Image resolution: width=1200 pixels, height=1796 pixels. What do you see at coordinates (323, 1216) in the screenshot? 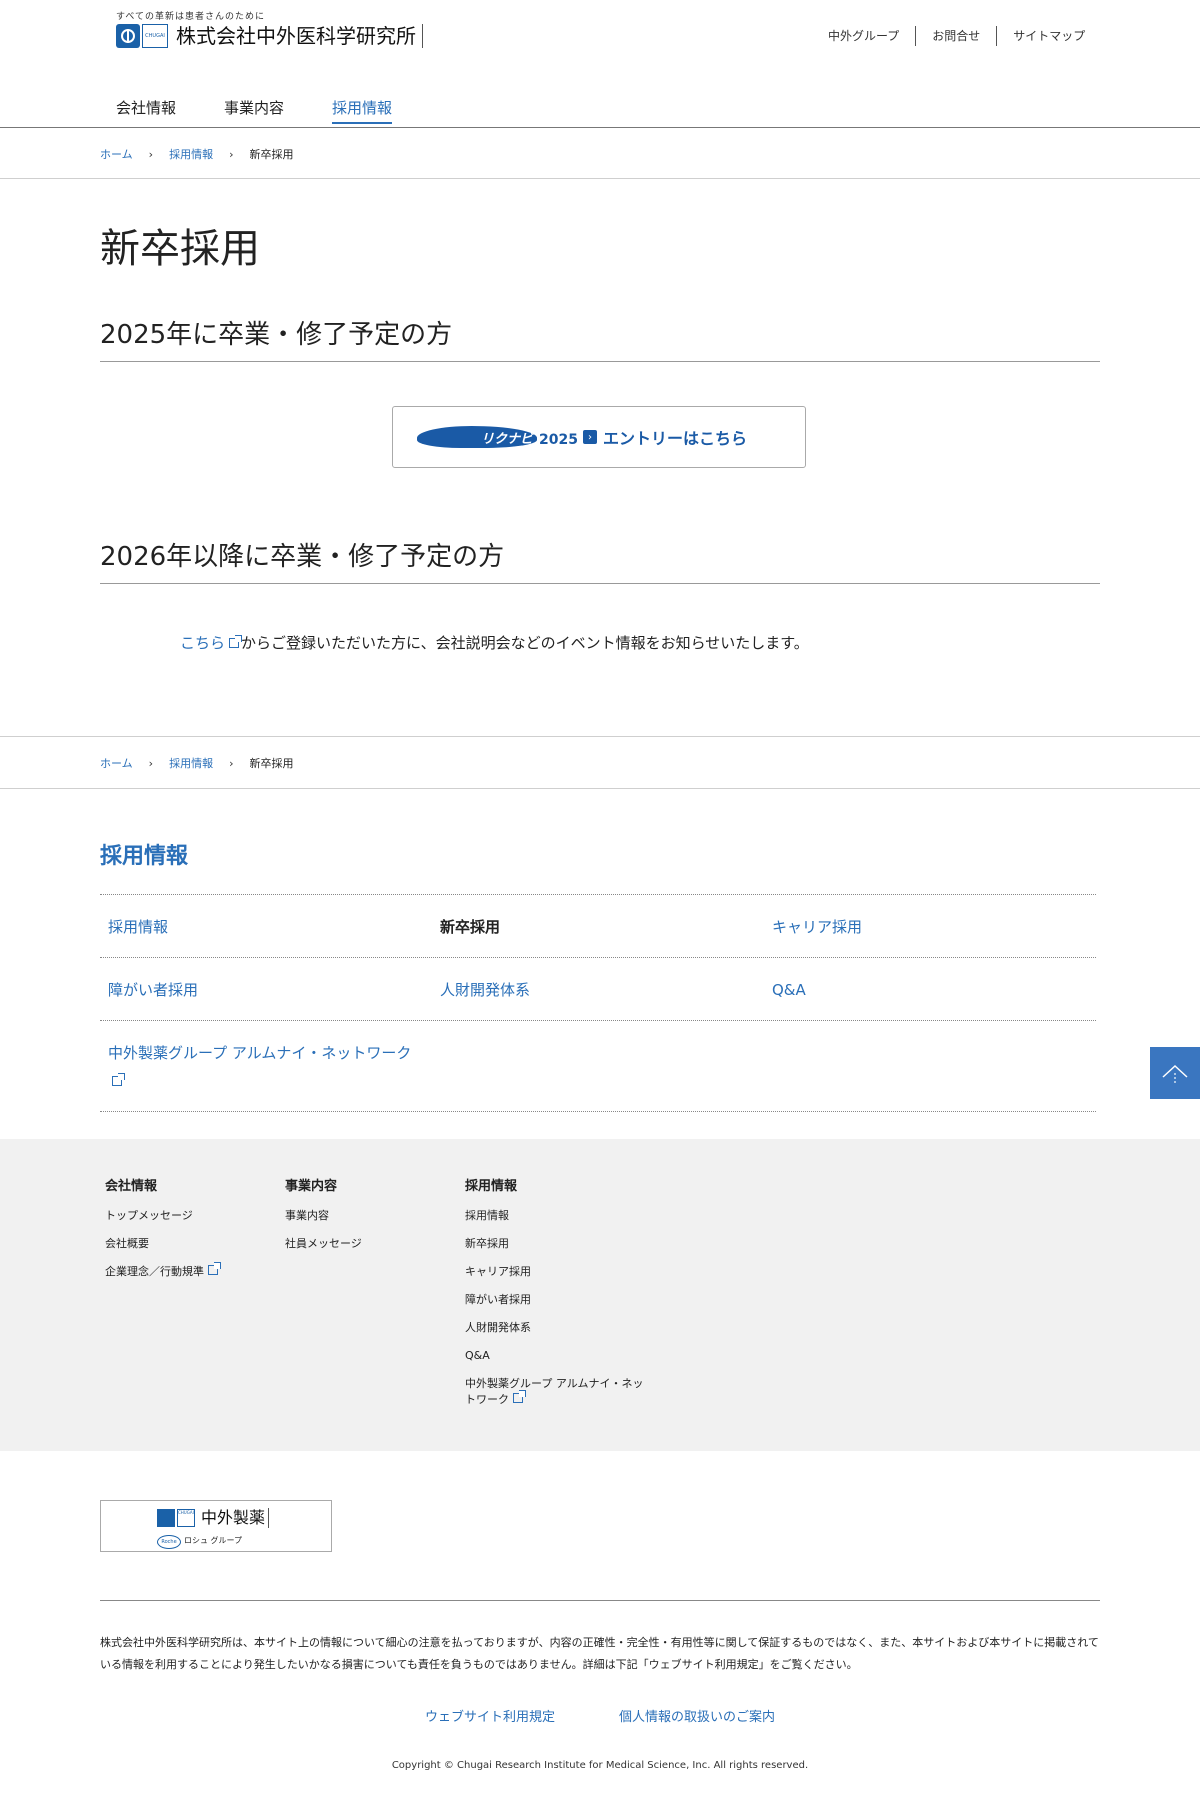
I see `footer-link: 事業内容` at bounding box center [323, 1216].